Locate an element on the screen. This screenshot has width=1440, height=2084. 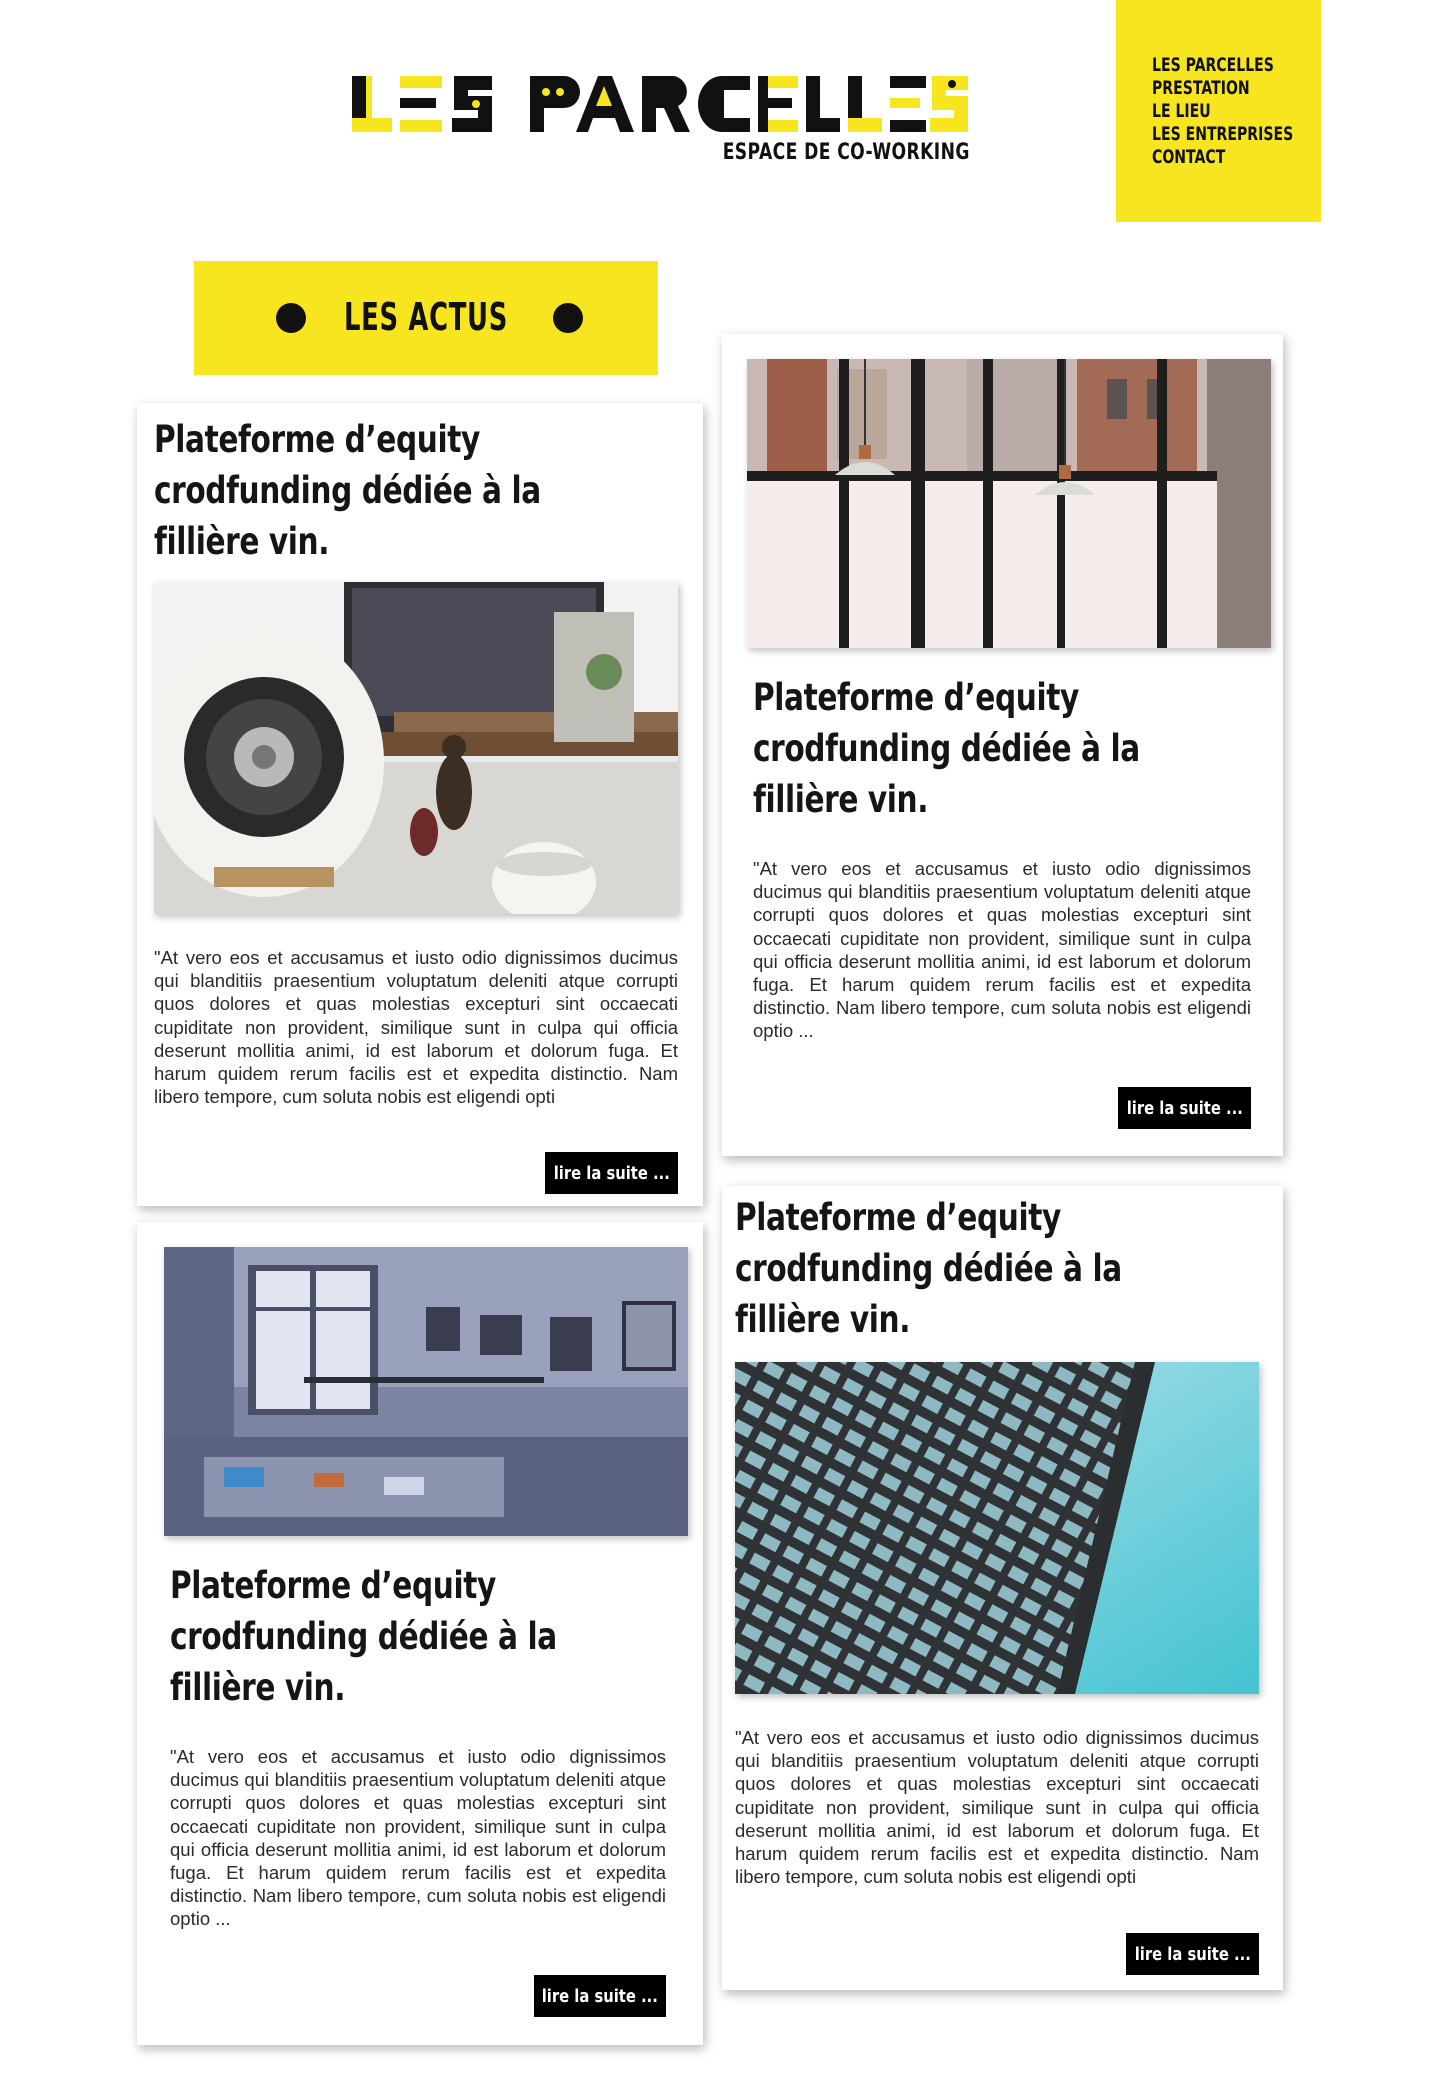
nav-item-prestation: PRESTATION is located at coordinates (1214, 88).